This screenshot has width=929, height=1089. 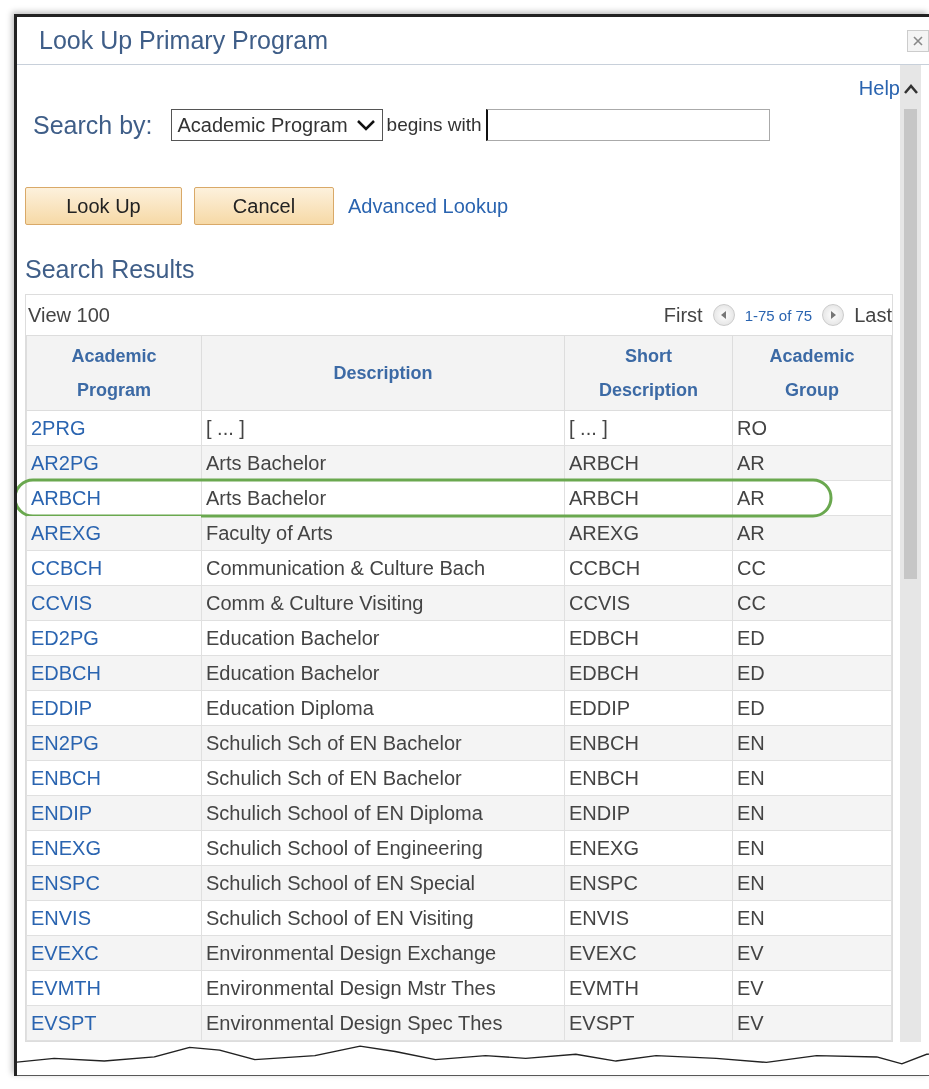 What do you see at coordinates (910, 344) in the screenshot?
I see `scrollbar-thumb` at bounding box center [910, 344].